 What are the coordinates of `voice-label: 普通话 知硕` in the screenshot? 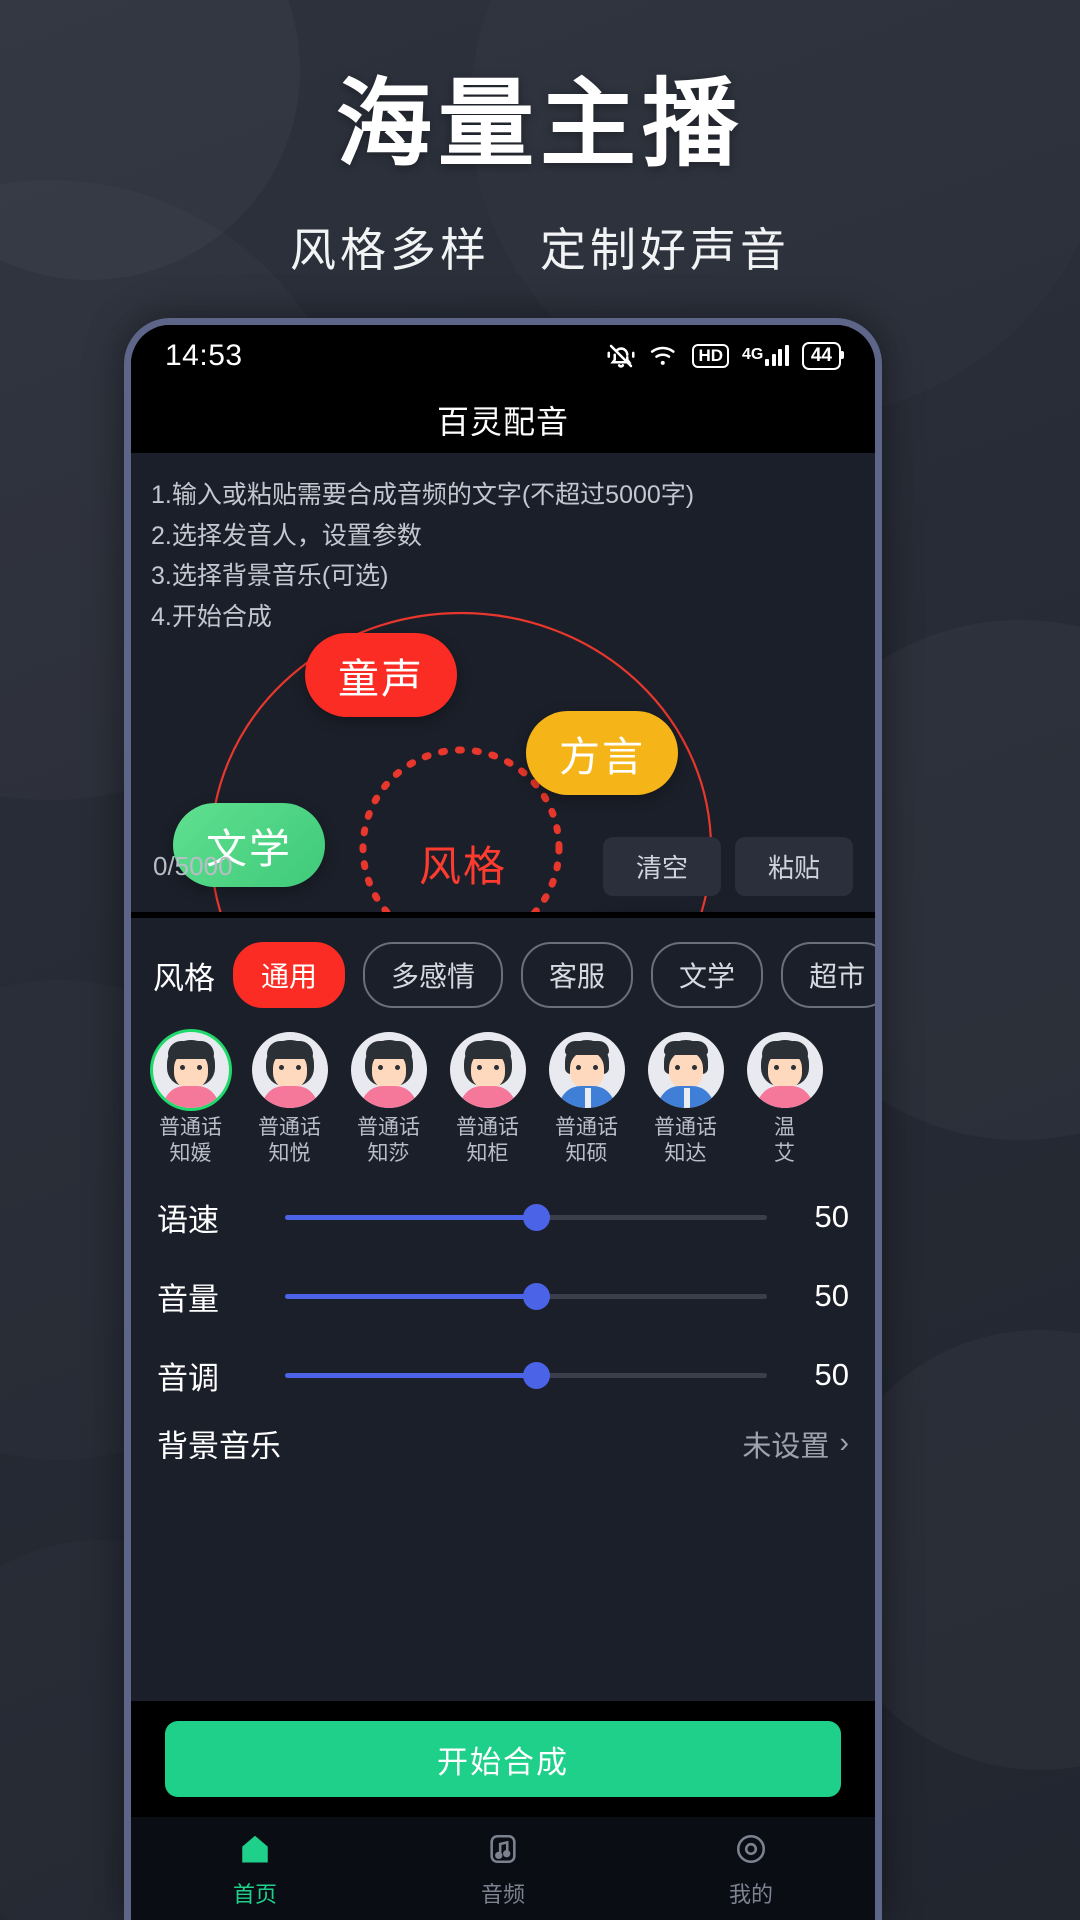 It's located at (586, 1141).